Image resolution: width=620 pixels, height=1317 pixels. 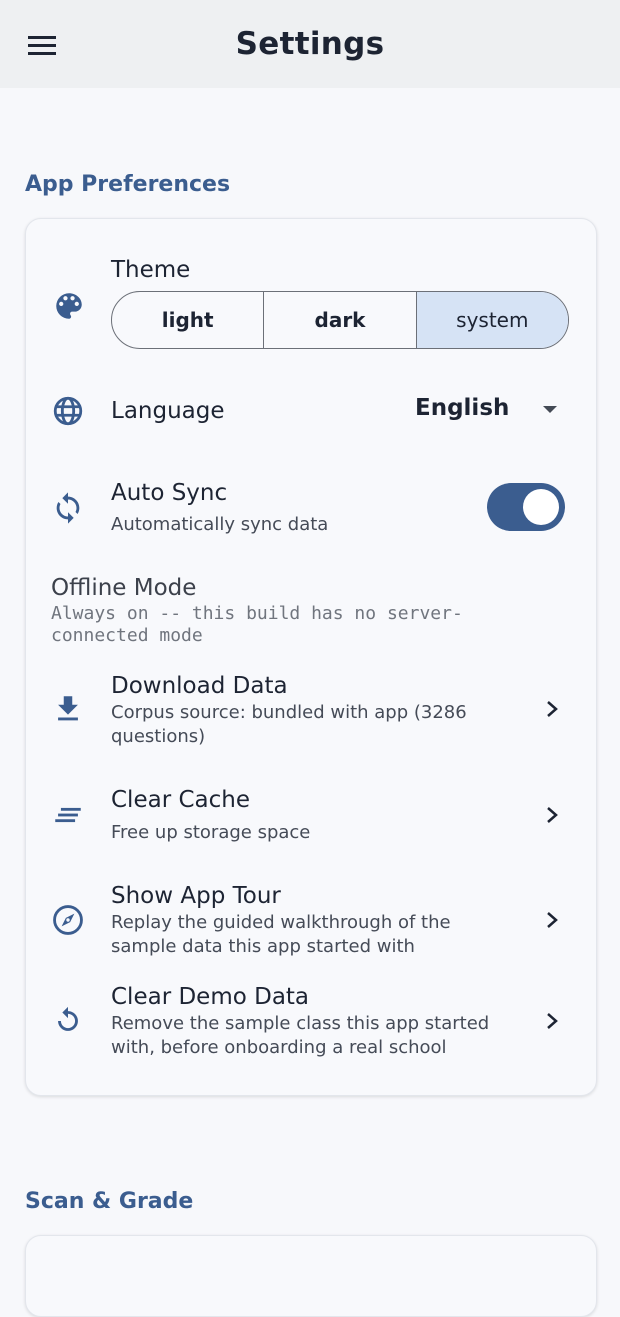 I want to click on language-select: English, so click(x=462, y=408).